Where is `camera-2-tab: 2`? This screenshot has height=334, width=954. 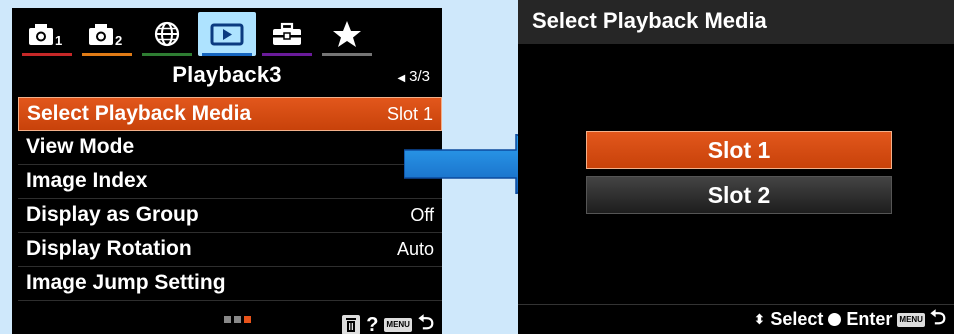 camera-2-tab: 2 is located at coordinates (107, 34).